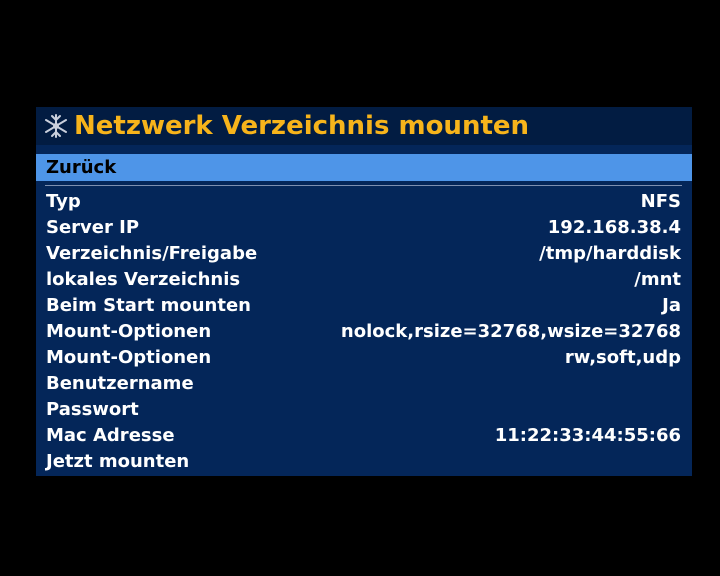  Describe the element at coordinates (81, 167) in the screenshot. I see `back-label: Zurück` at that location.